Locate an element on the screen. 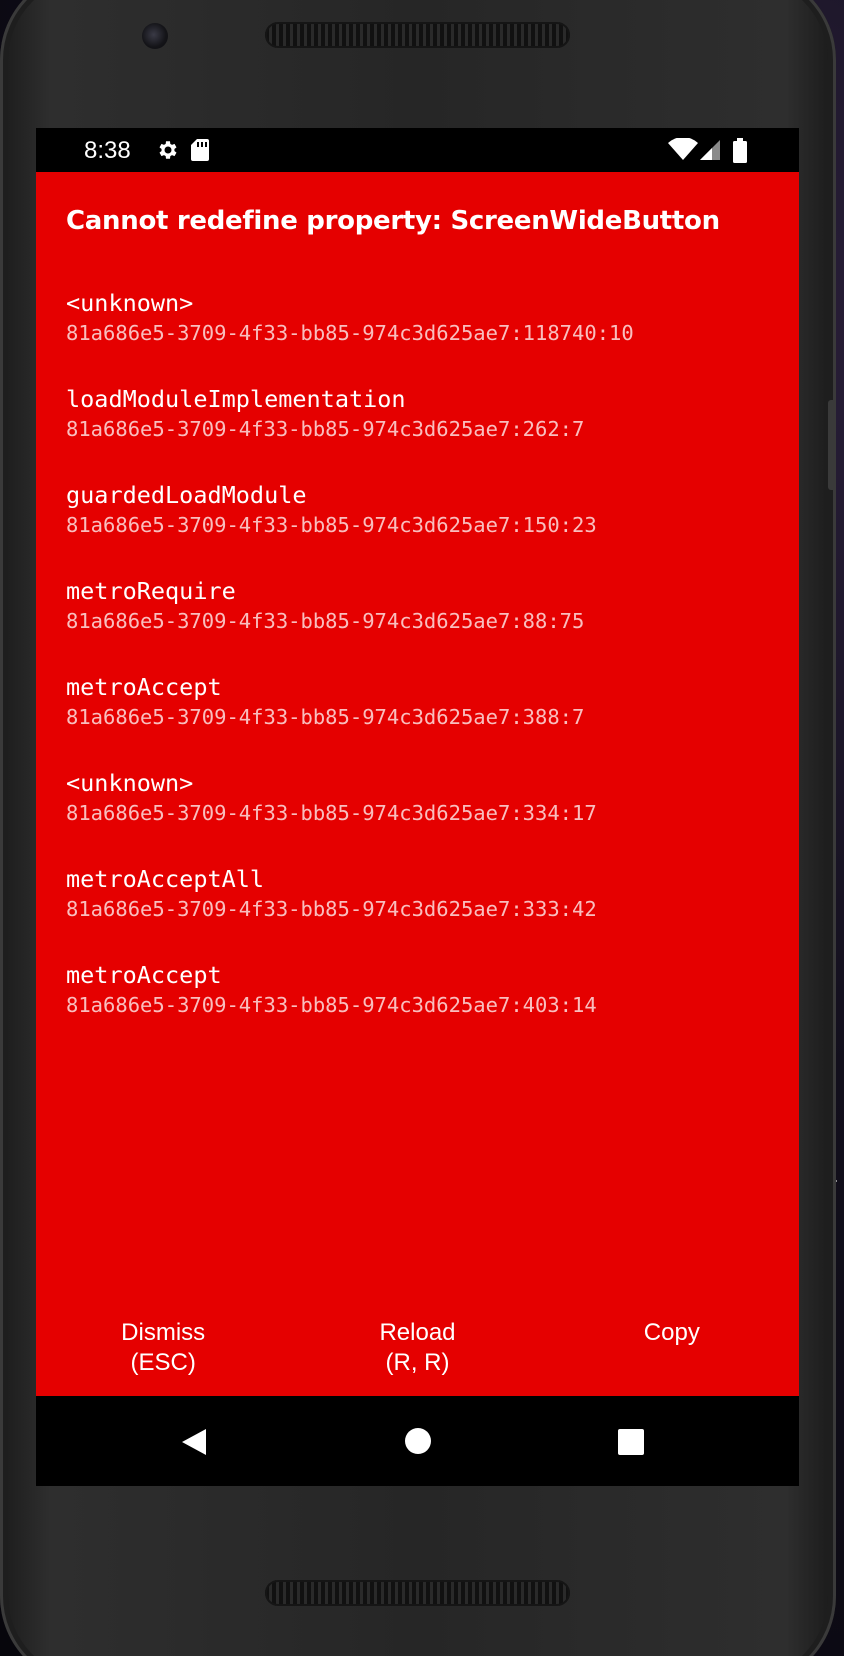 Image resolution: width=844 pixels, height=1656 pixels. bottom-speaker is located at coordinates (417, 1593).